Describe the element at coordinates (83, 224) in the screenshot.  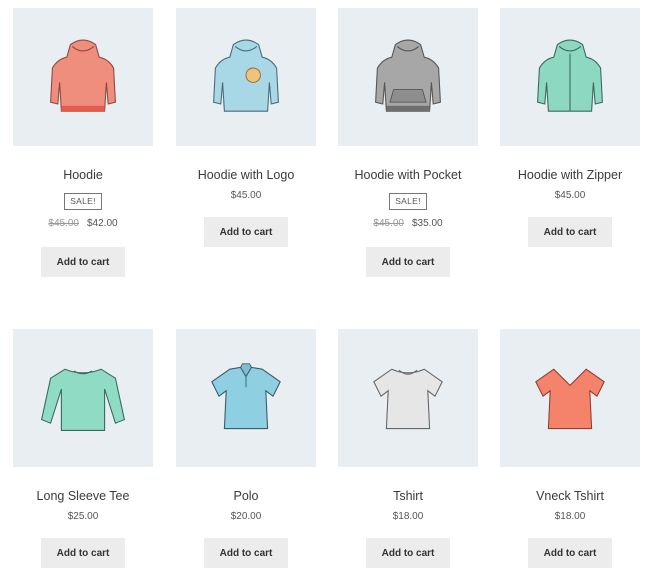
I see `product-price: $45.00 $42.00` at that location.